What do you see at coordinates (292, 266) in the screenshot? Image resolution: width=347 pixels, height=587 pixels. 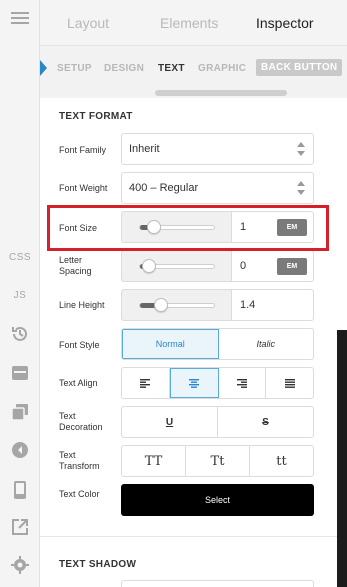 I see `letter-spacing-unit-button: EM` at bounding box center [292, 266].